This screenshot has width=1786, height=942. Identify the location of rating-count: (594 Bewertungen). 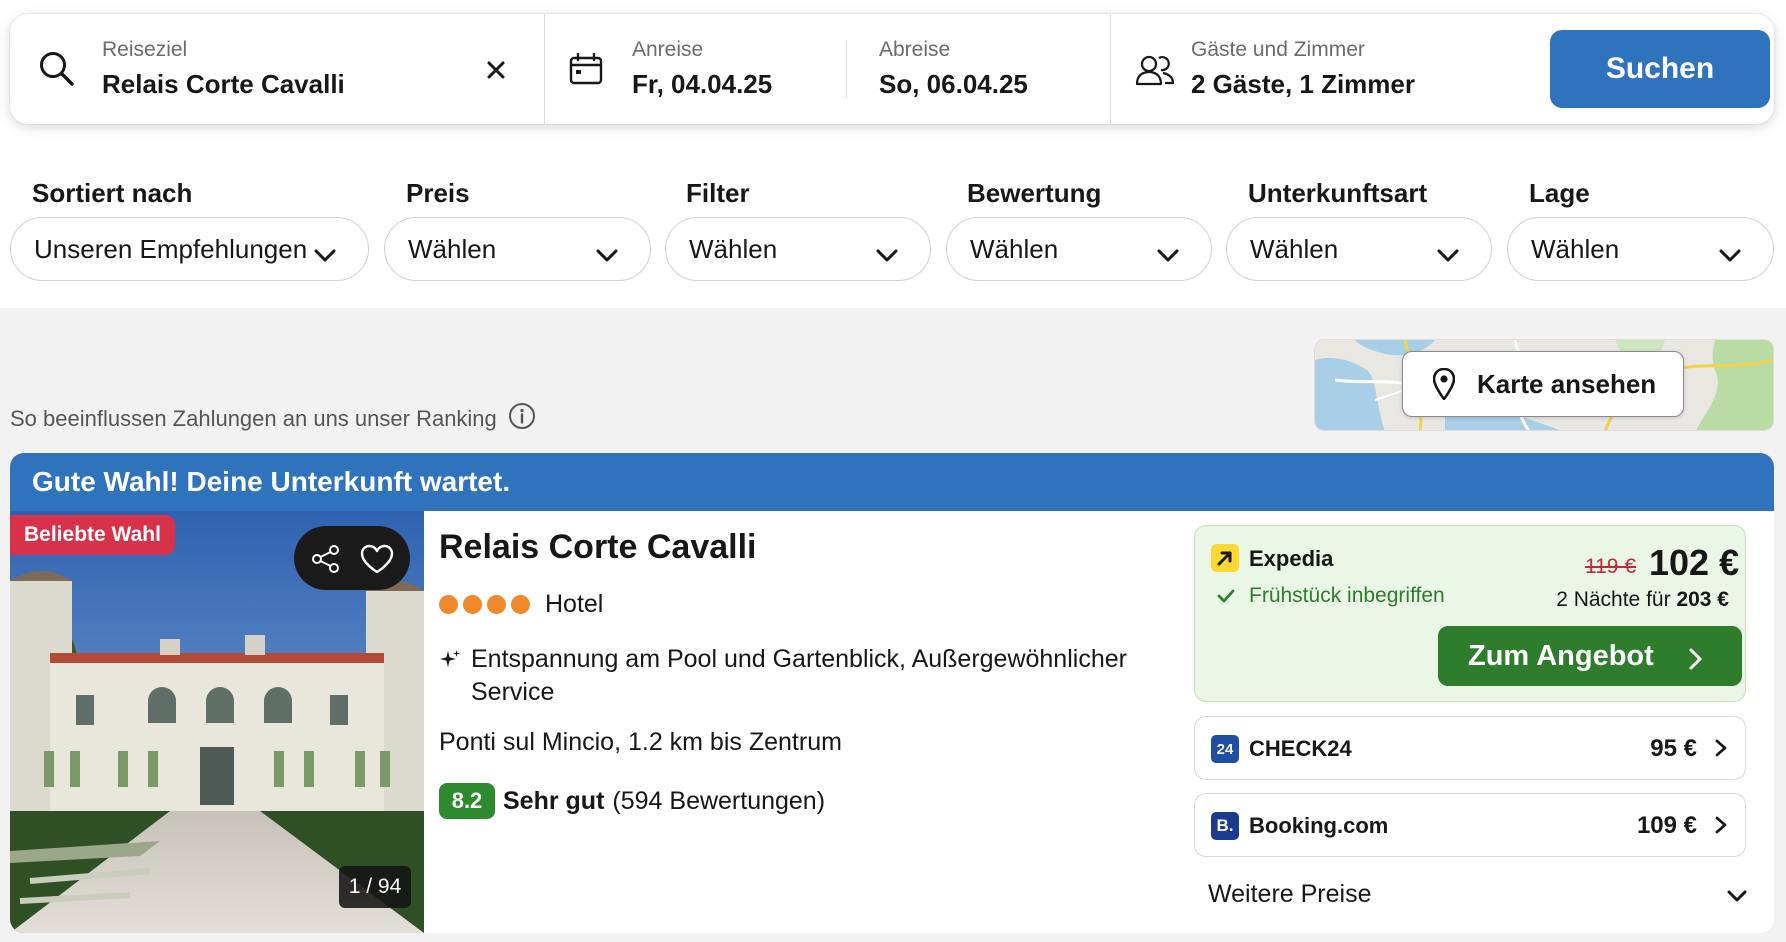
(719, 800).